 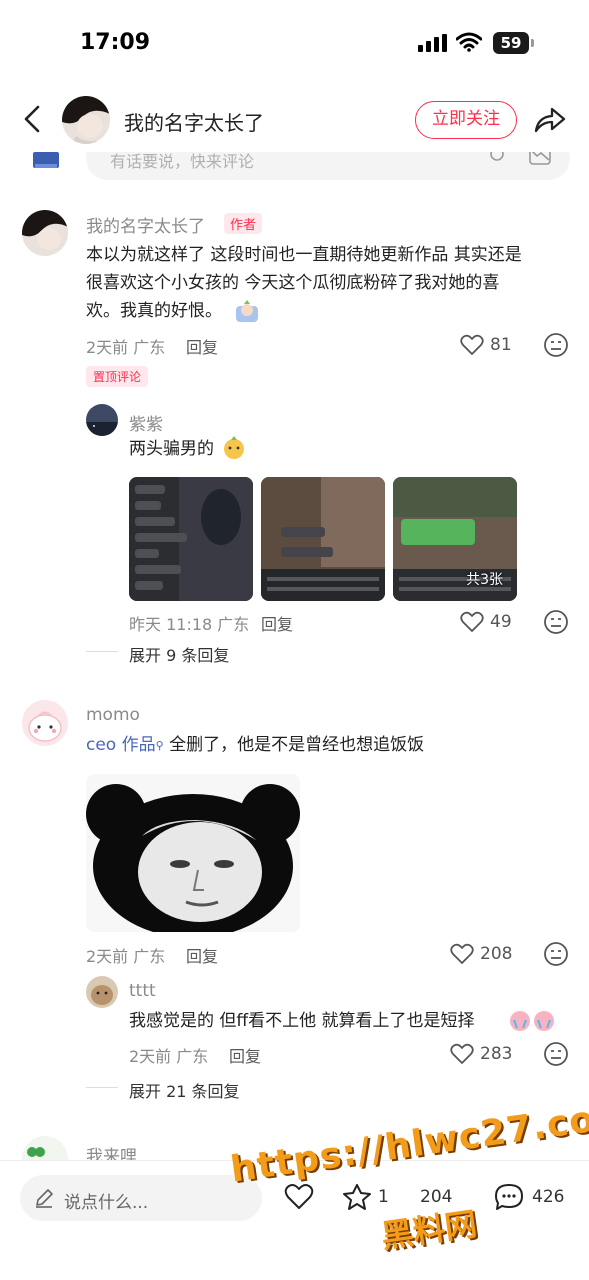 What do you see at coordinates (46, 160) in the screenshot?
I see `book-icon` at bounding box center [46, 160].